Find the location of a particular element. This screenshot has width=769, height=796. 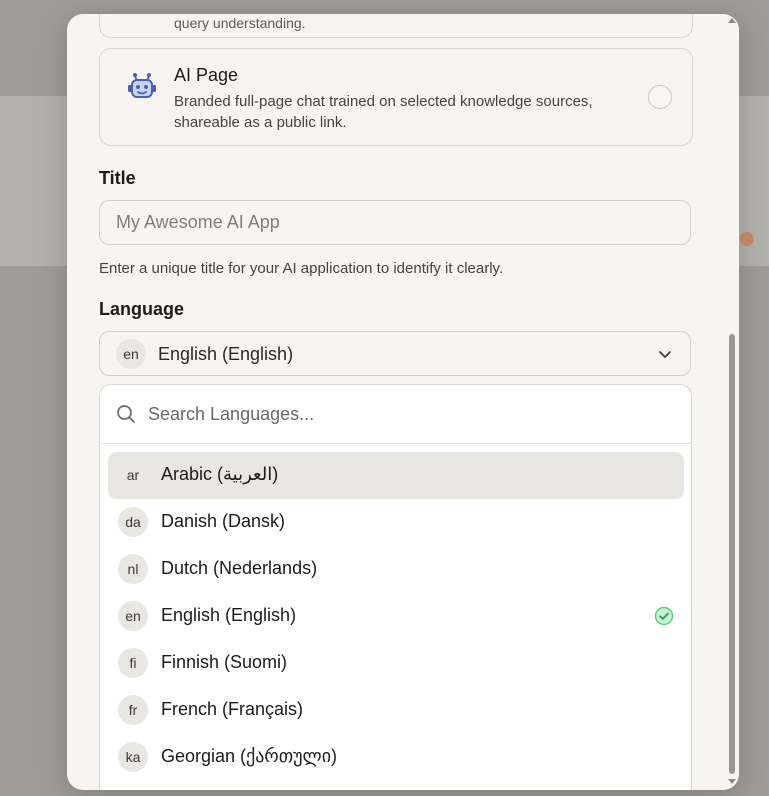

language-code-badge: fr is located at coordinates (133, 710).